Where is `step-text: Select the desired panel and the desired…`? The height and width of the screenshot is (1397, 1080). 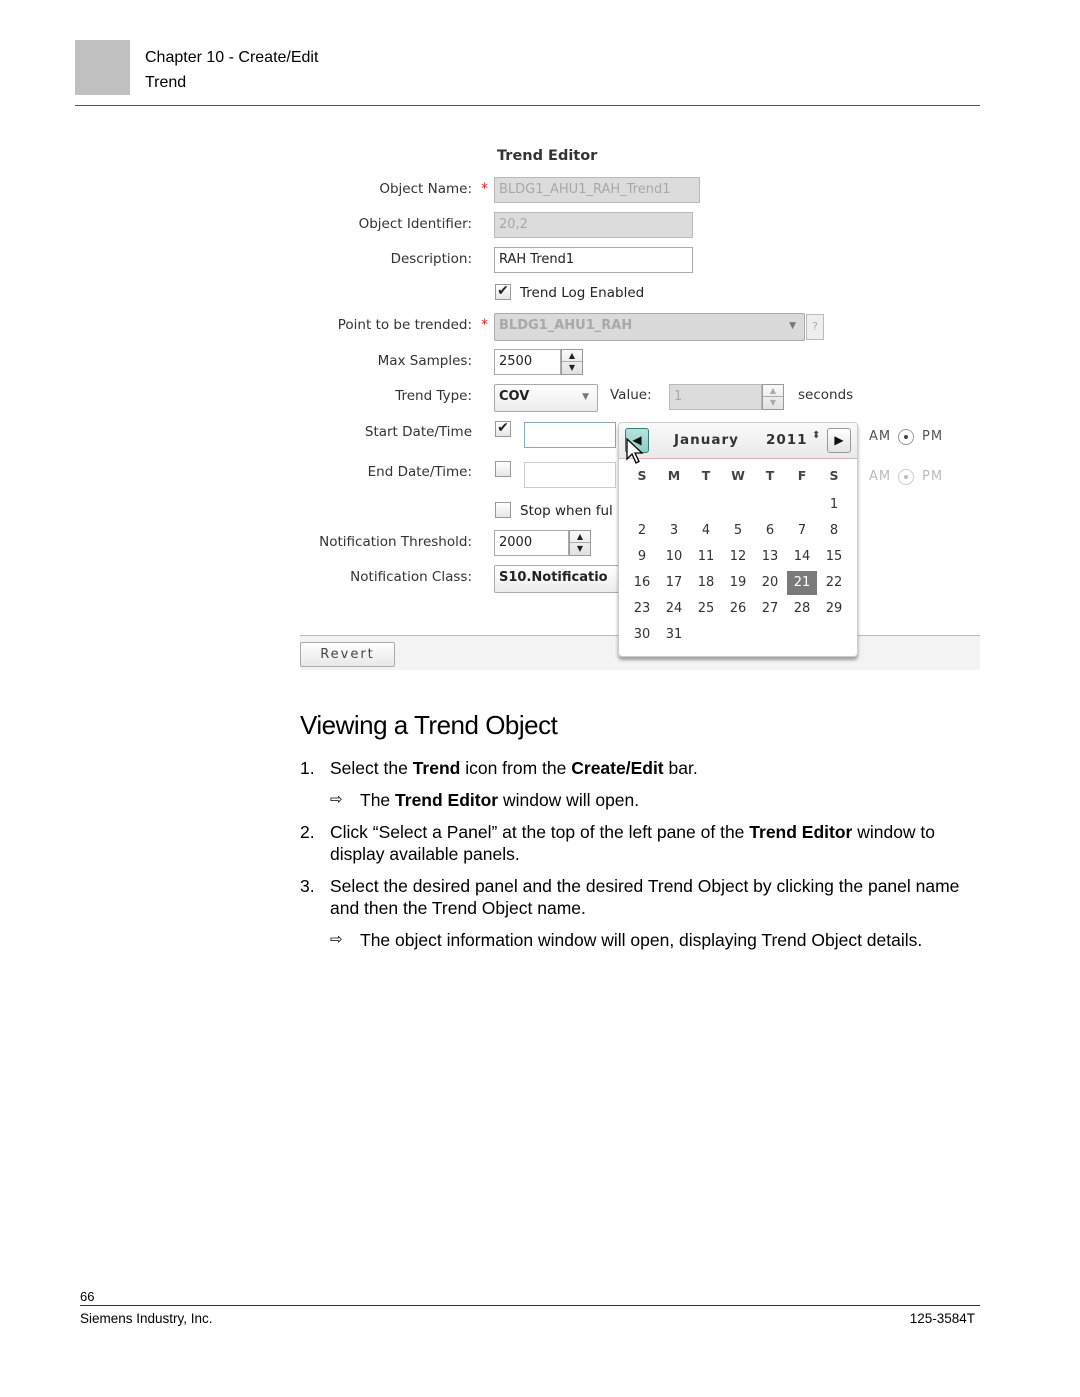
step-text: Select the desired panel and the desired… is located at coordinates (645, 897).